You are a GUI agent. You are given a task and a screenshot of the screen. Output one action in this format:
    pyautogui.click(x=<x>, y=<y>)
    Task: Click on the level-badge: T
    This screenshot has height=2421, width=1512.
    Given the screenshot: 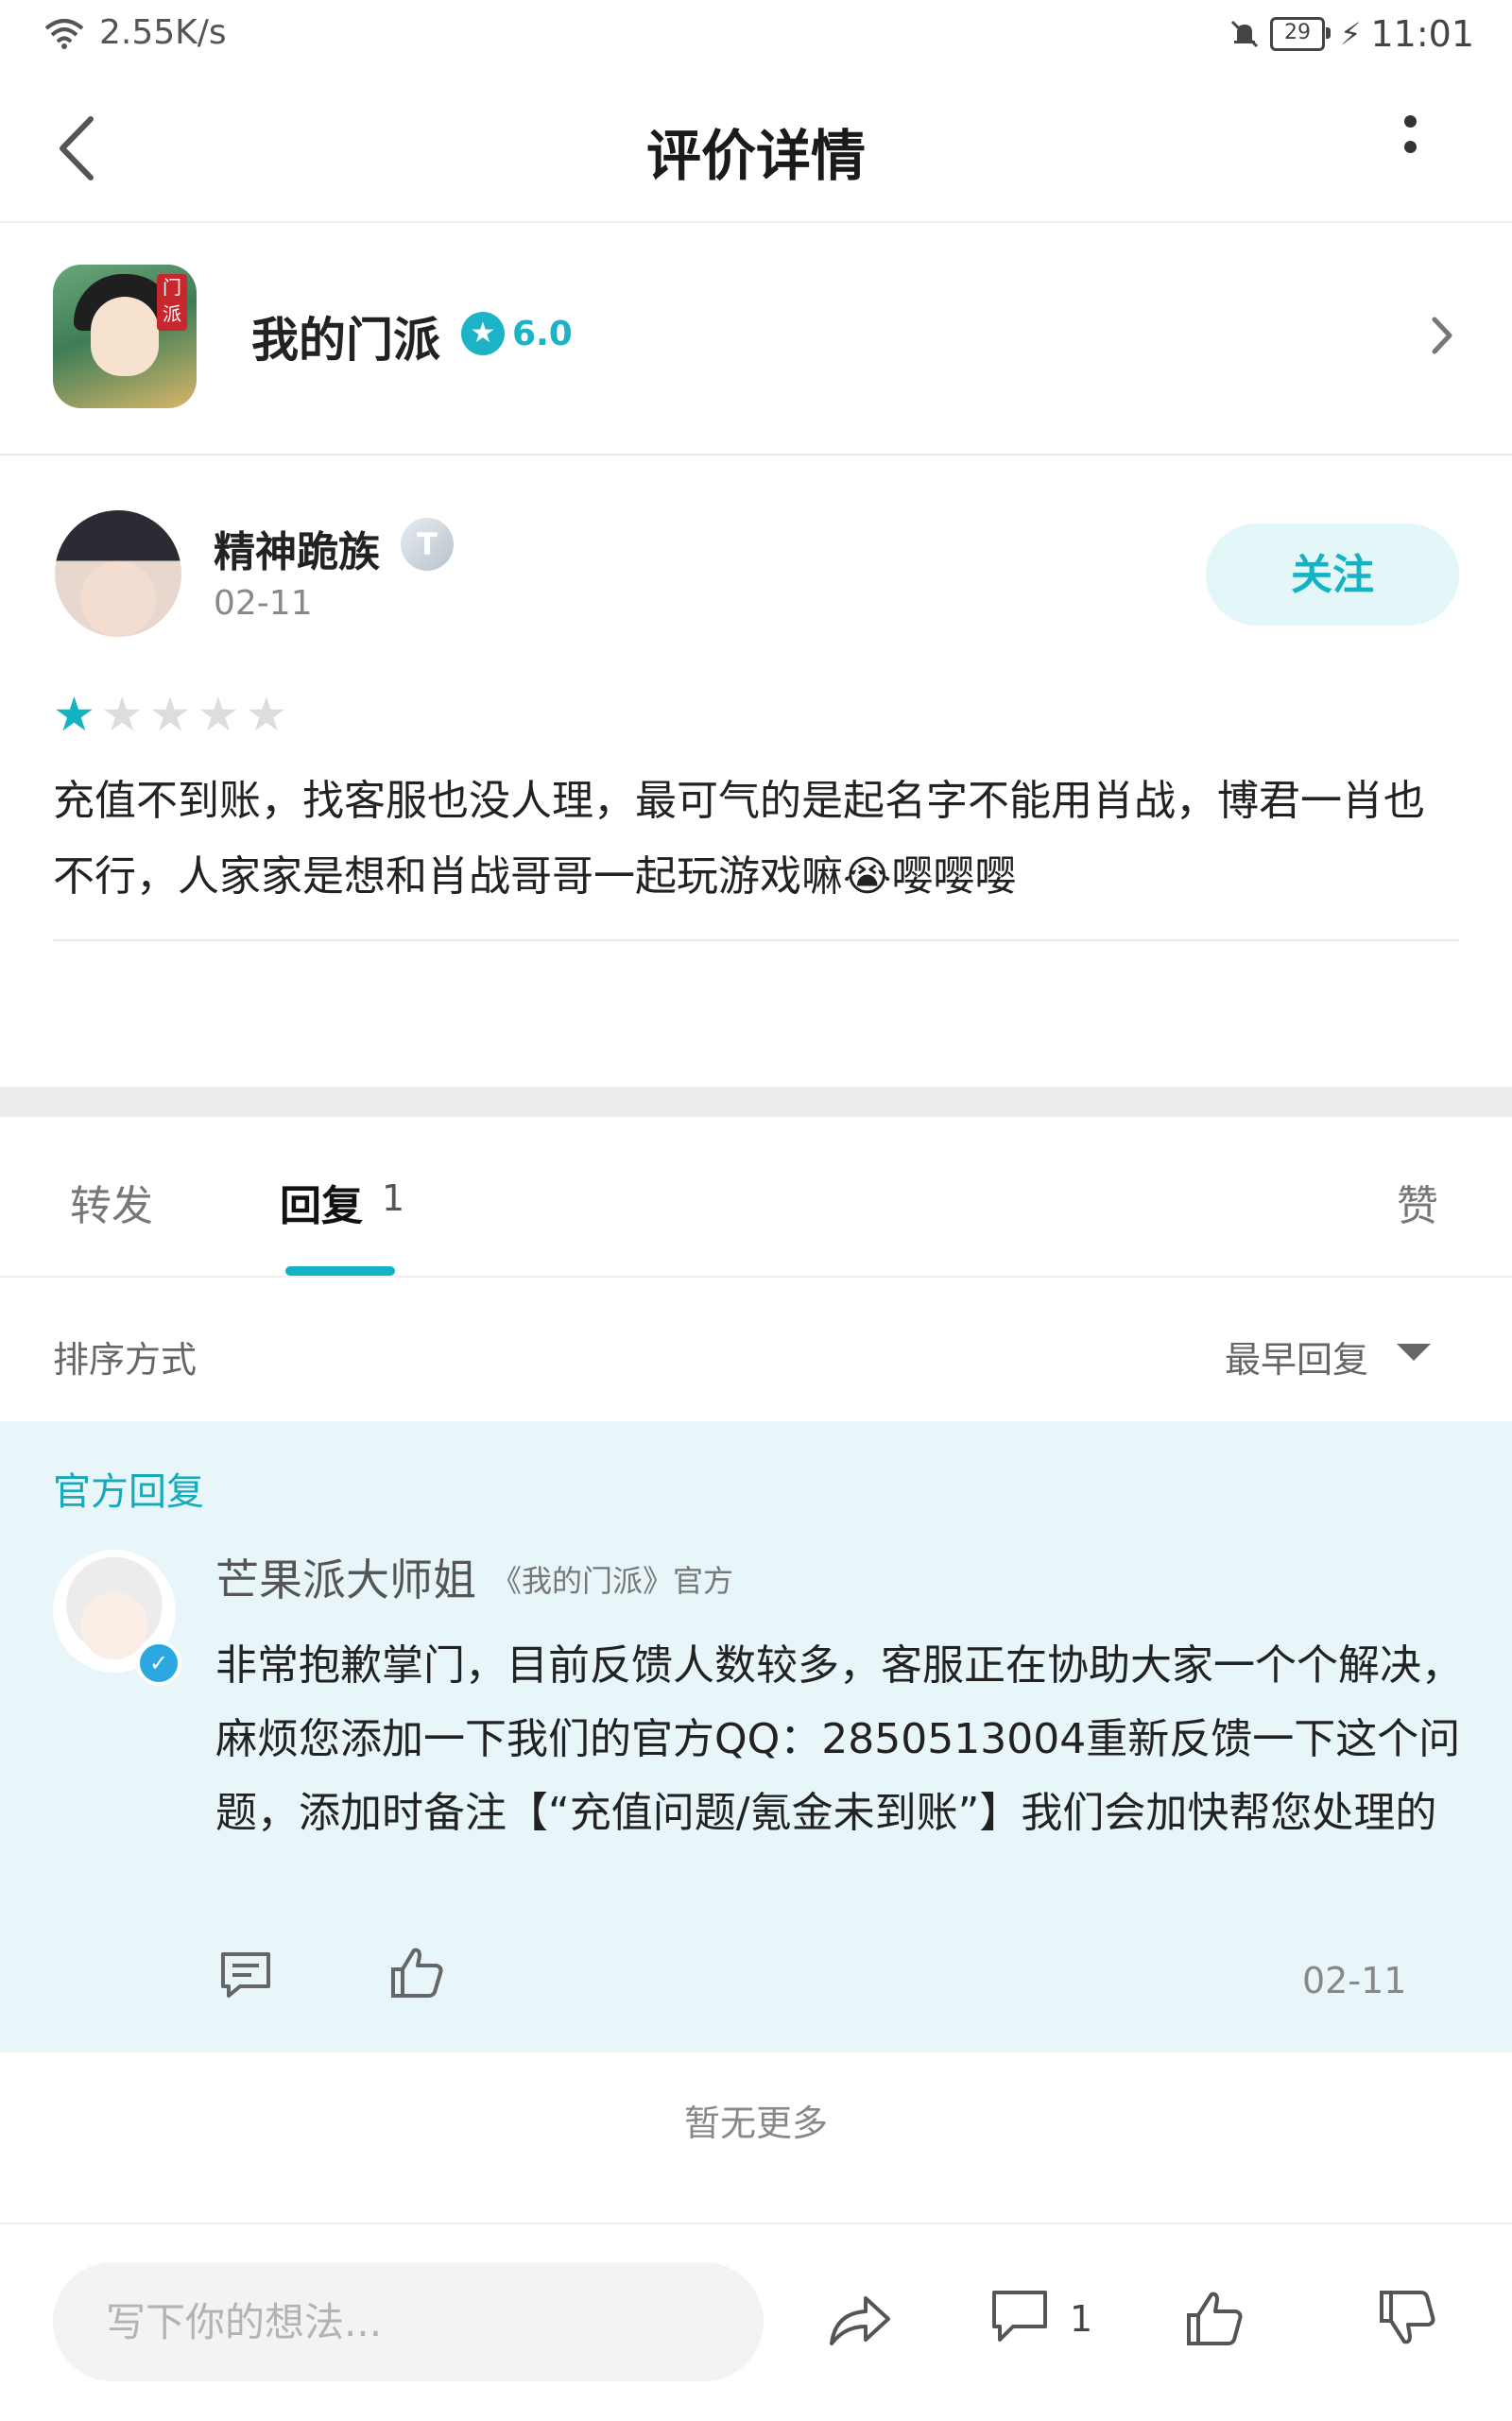 What is the action you would take?
    pyautogui.click(x=427, y=544)
    